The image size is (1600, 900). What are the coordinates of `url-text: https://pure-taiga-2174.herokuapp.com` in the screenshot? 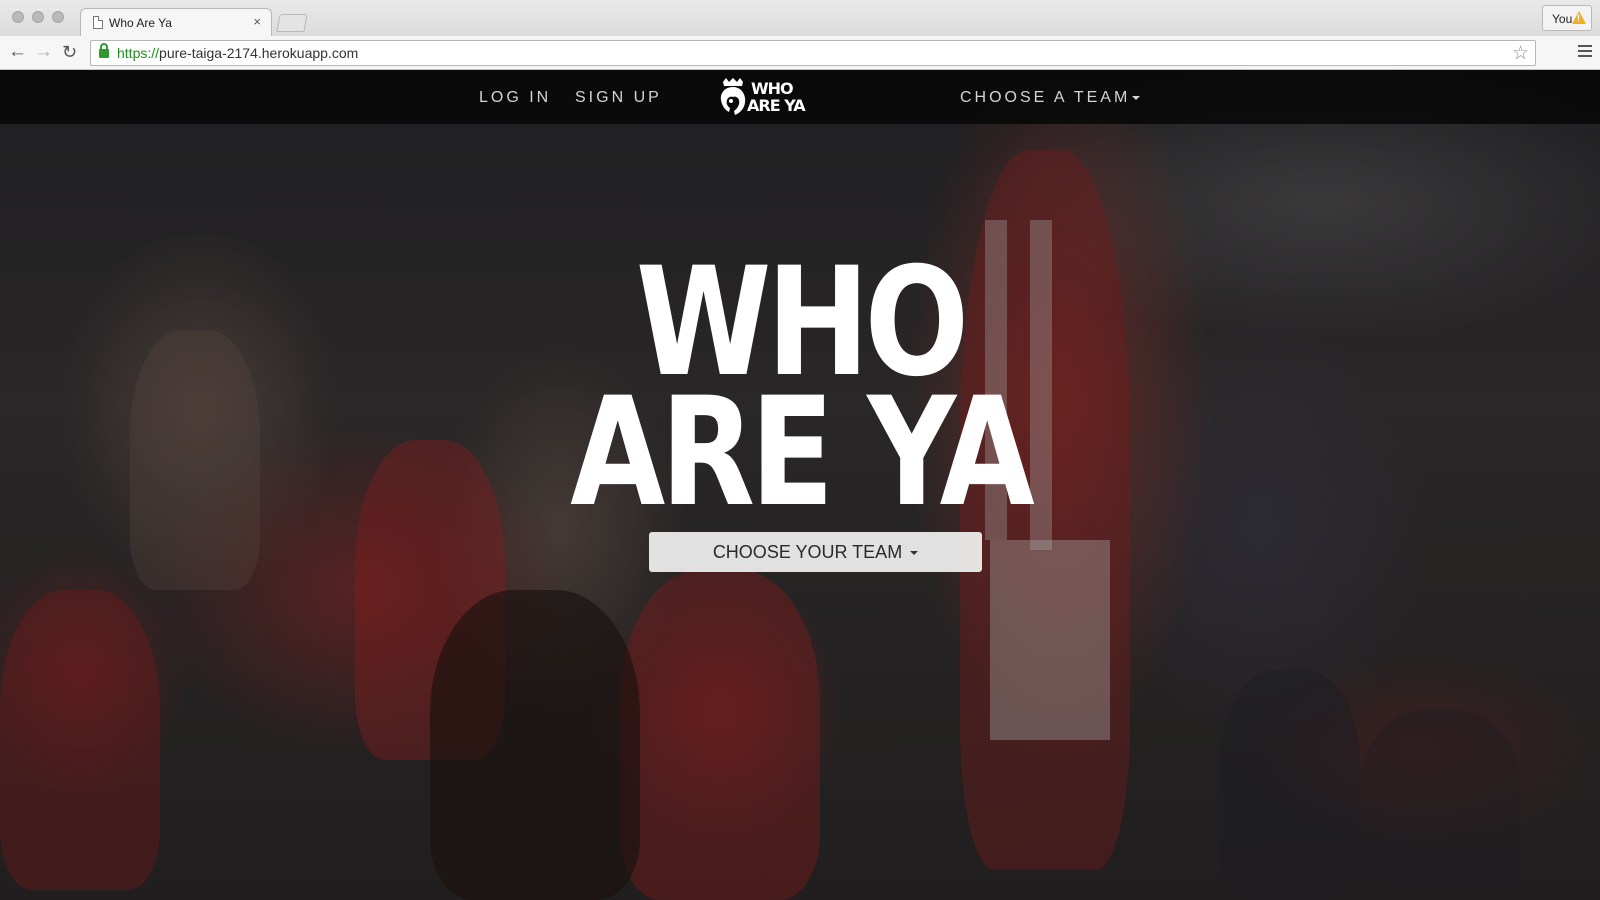 It's located at (237, 53).